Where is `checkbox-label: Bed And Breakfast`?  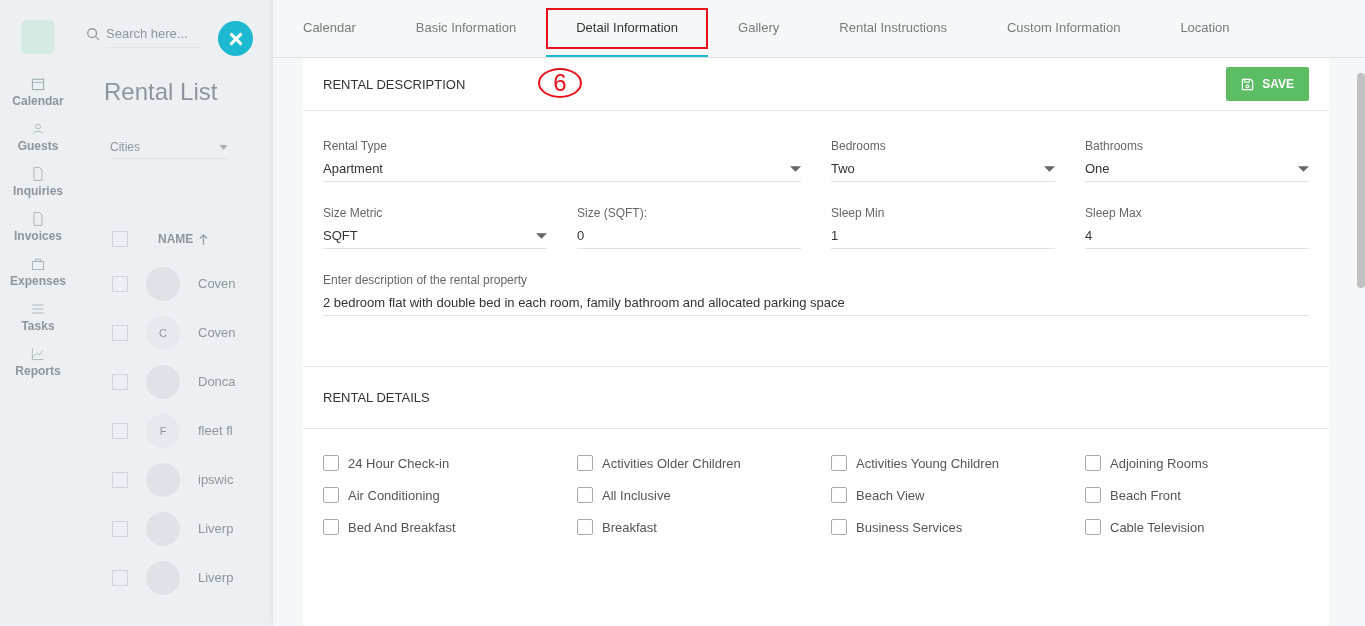
checkbox-label: Bed And Breakfast is located at coordinates (402, 527).